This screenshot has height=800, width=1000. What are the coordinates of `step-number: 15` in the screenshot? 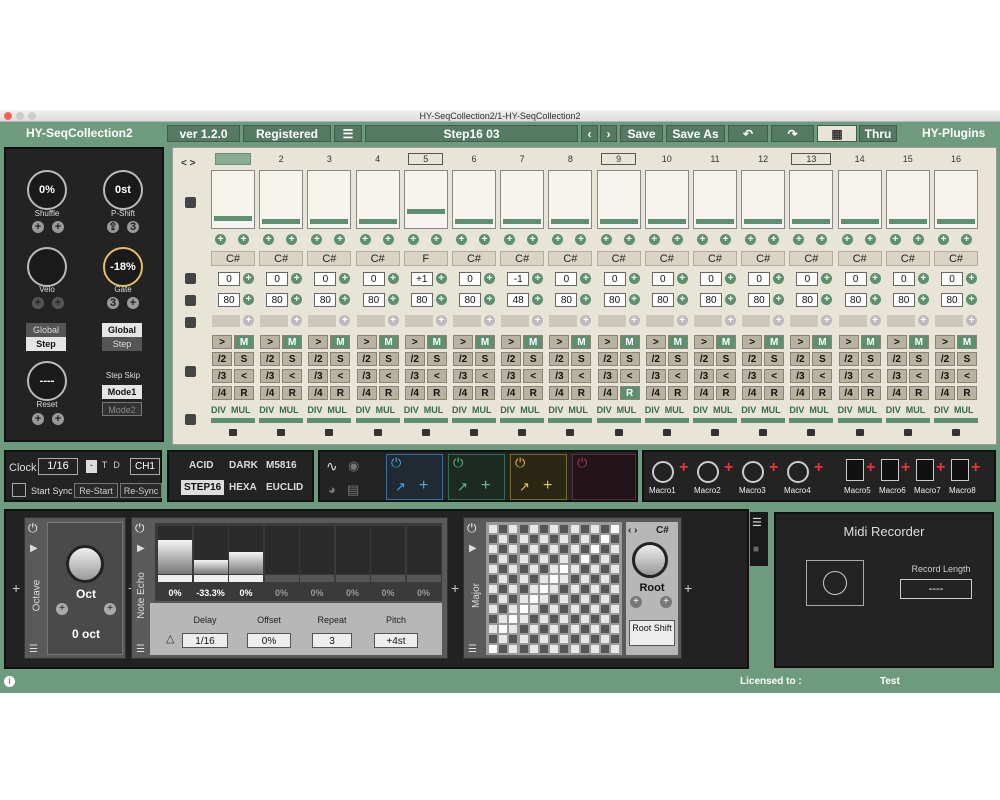 It's located at (908, 159).